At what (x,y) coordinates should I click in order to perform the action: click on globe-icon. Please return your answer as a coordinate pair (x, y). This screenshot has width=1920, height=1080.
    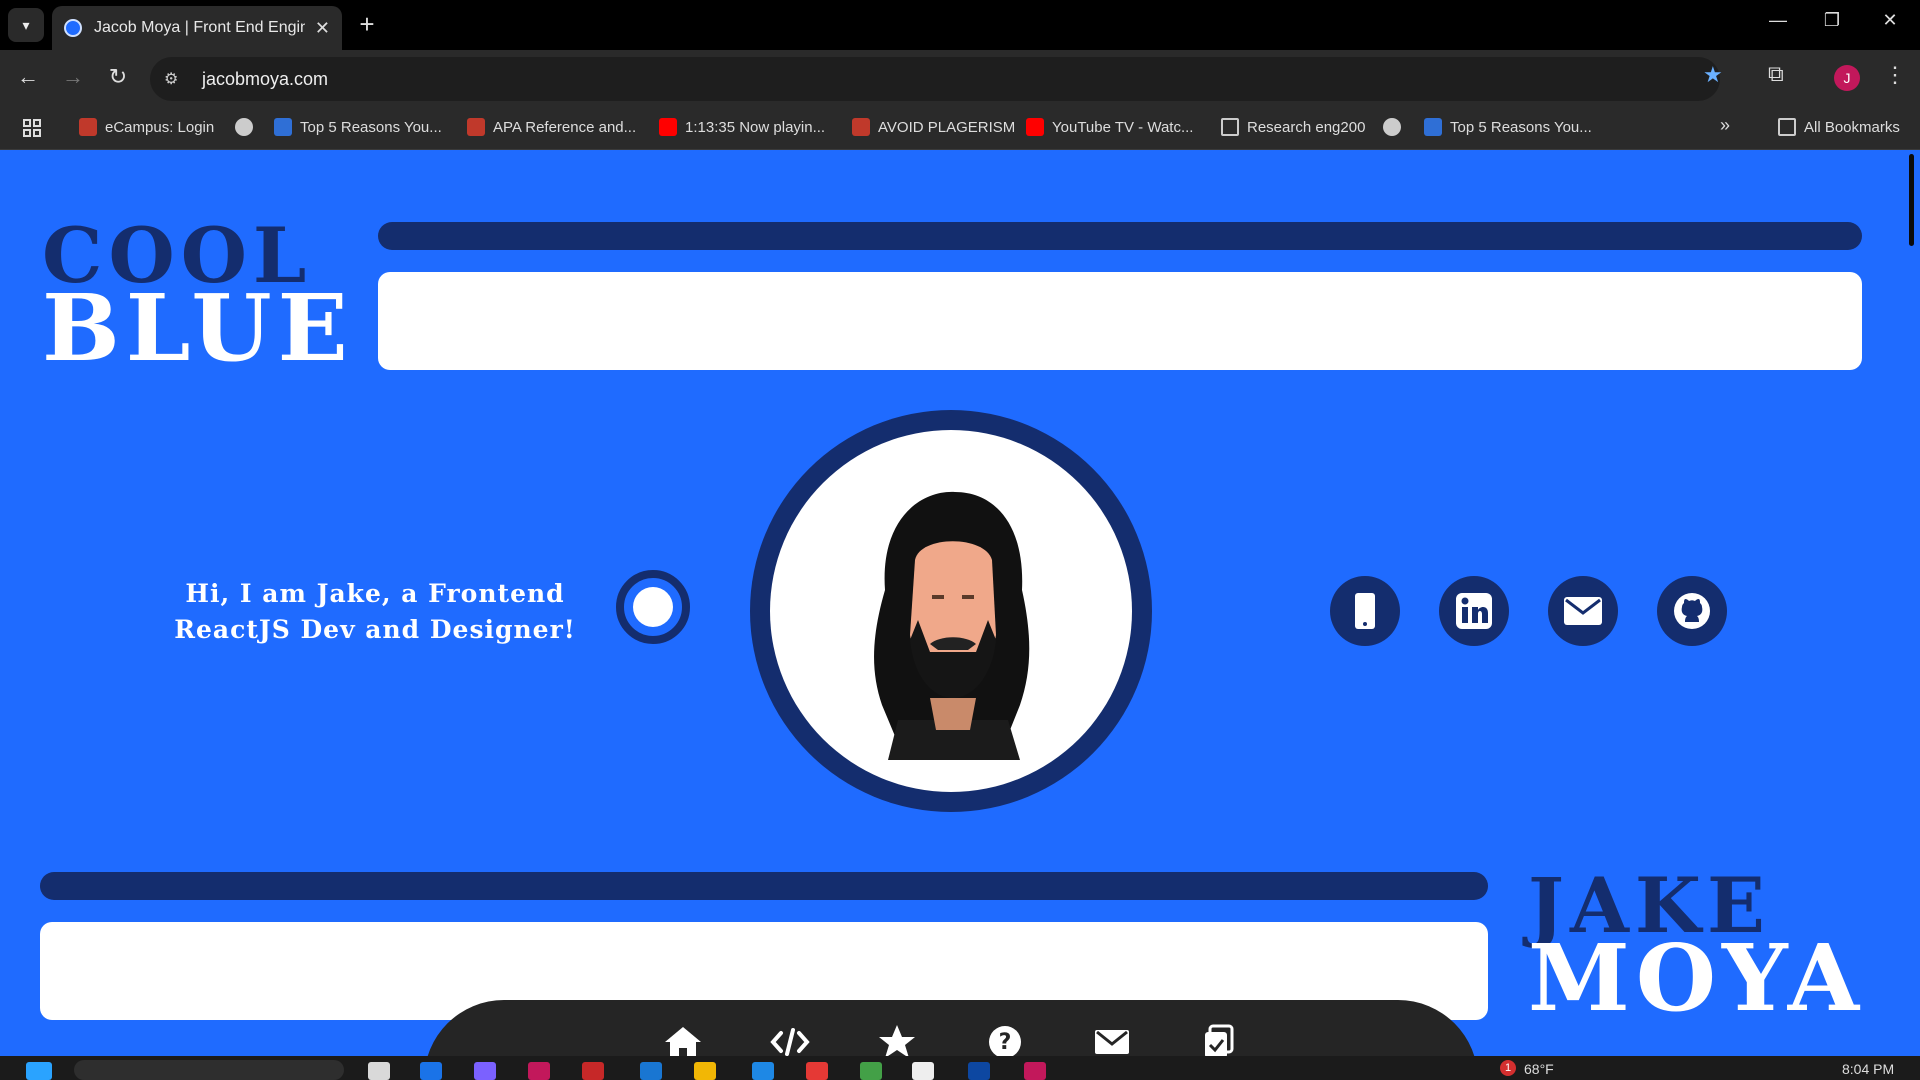
    Looking at the image, I should click on (244, 127).